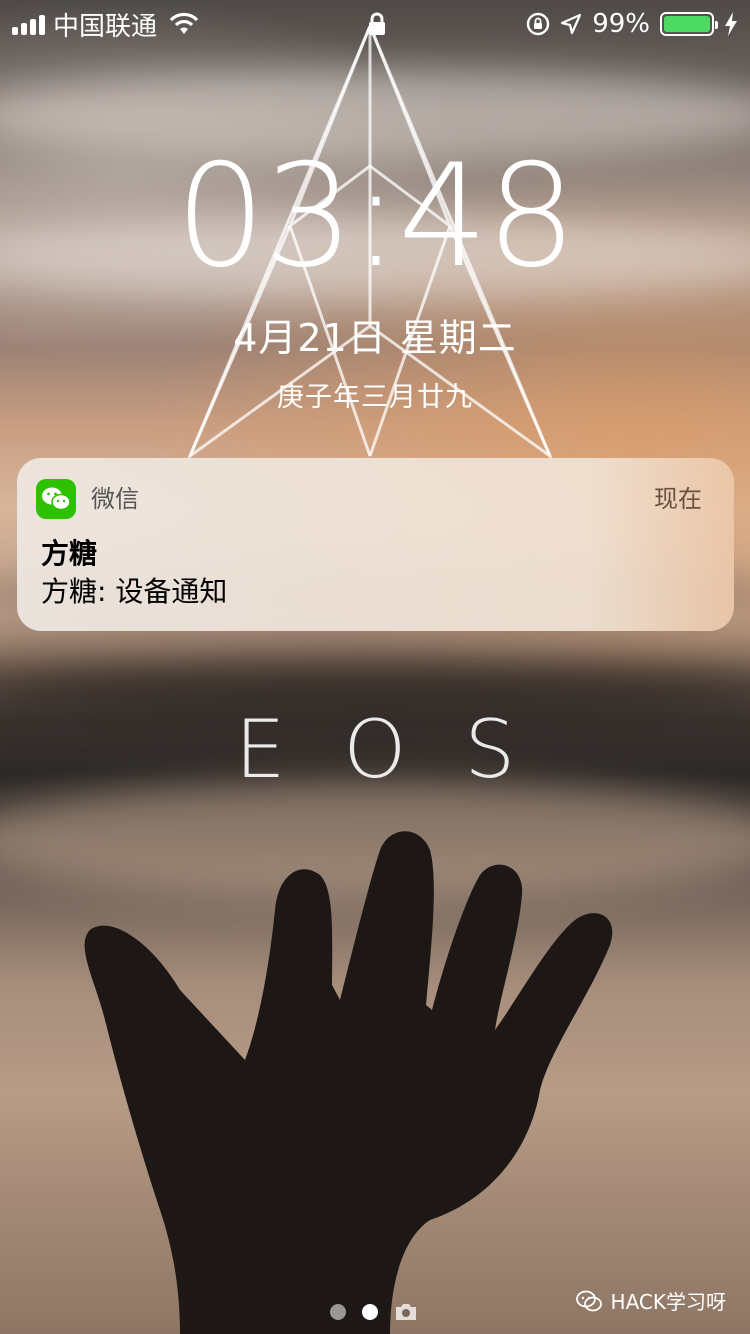 The height and width of the screenshot is (1334, 750). I want to click on orientation-lock-icon, so click(538, 24).